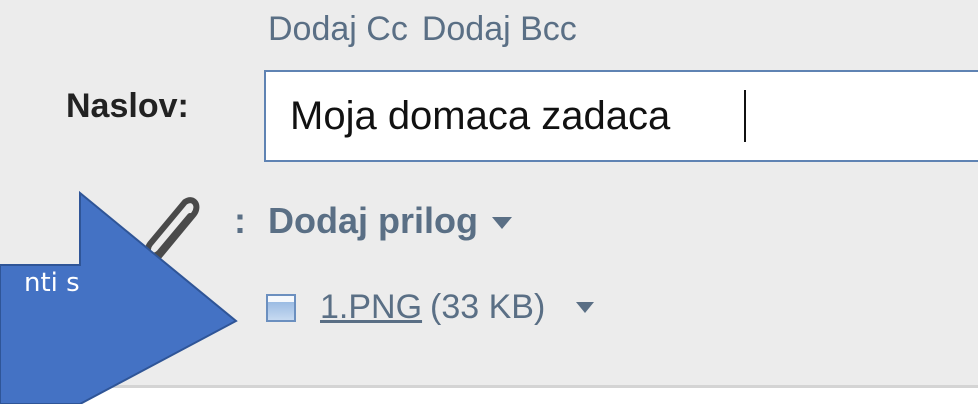  What do you see at coordinates (634, 116) in the screenshot?
I see `subject-input` at bounding box center [634, 116].